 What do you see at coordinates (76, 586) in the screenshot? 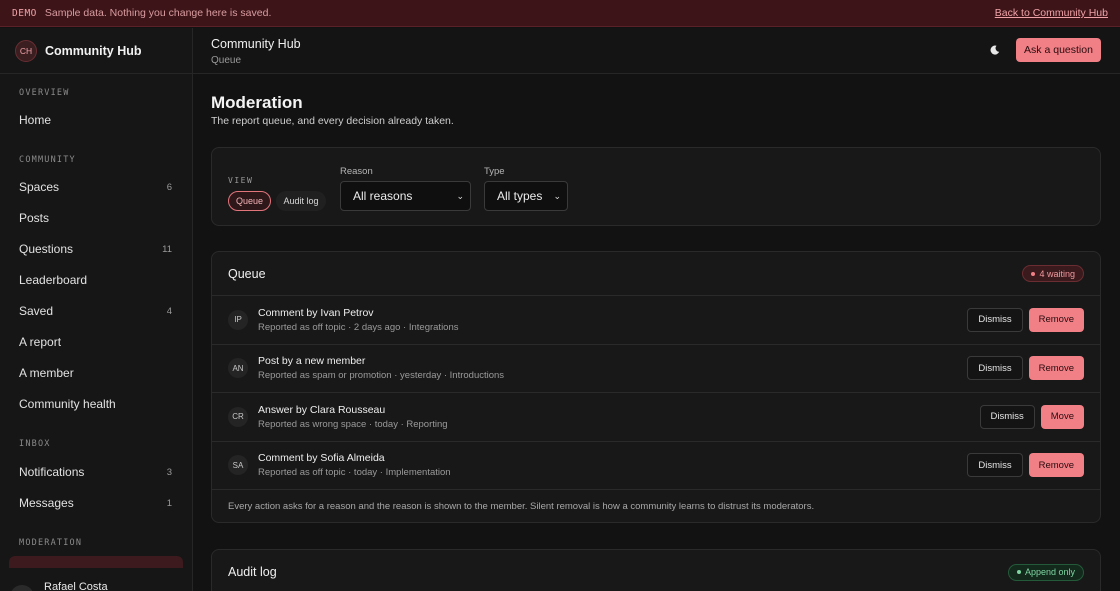
I see `user-name: Rafael Costa` at bounding box center [76, 586].